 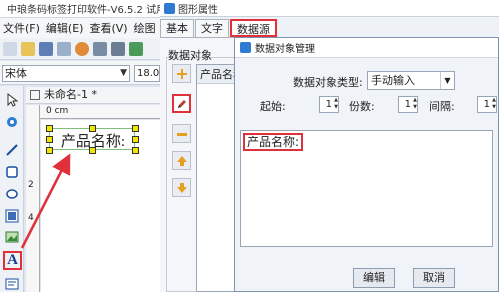 I want to click on app-title-bar: 中琅条码标签打印软件-V6.5.2 试用, so click(x=83, y=9).